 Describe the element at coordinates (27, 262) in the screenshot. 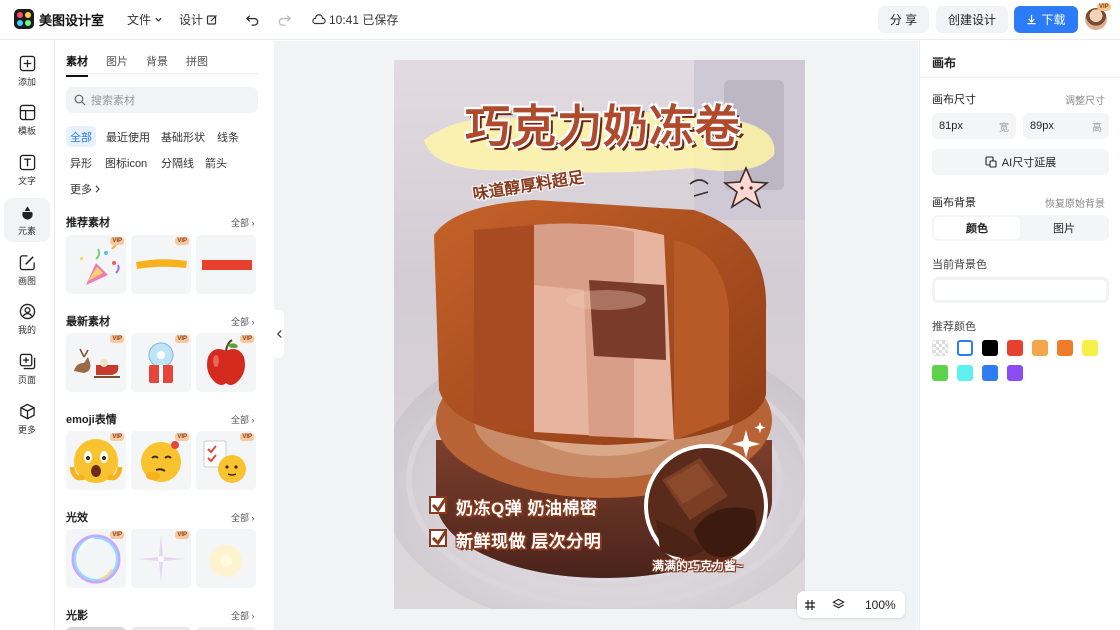

I see `draw-icon` at that location.